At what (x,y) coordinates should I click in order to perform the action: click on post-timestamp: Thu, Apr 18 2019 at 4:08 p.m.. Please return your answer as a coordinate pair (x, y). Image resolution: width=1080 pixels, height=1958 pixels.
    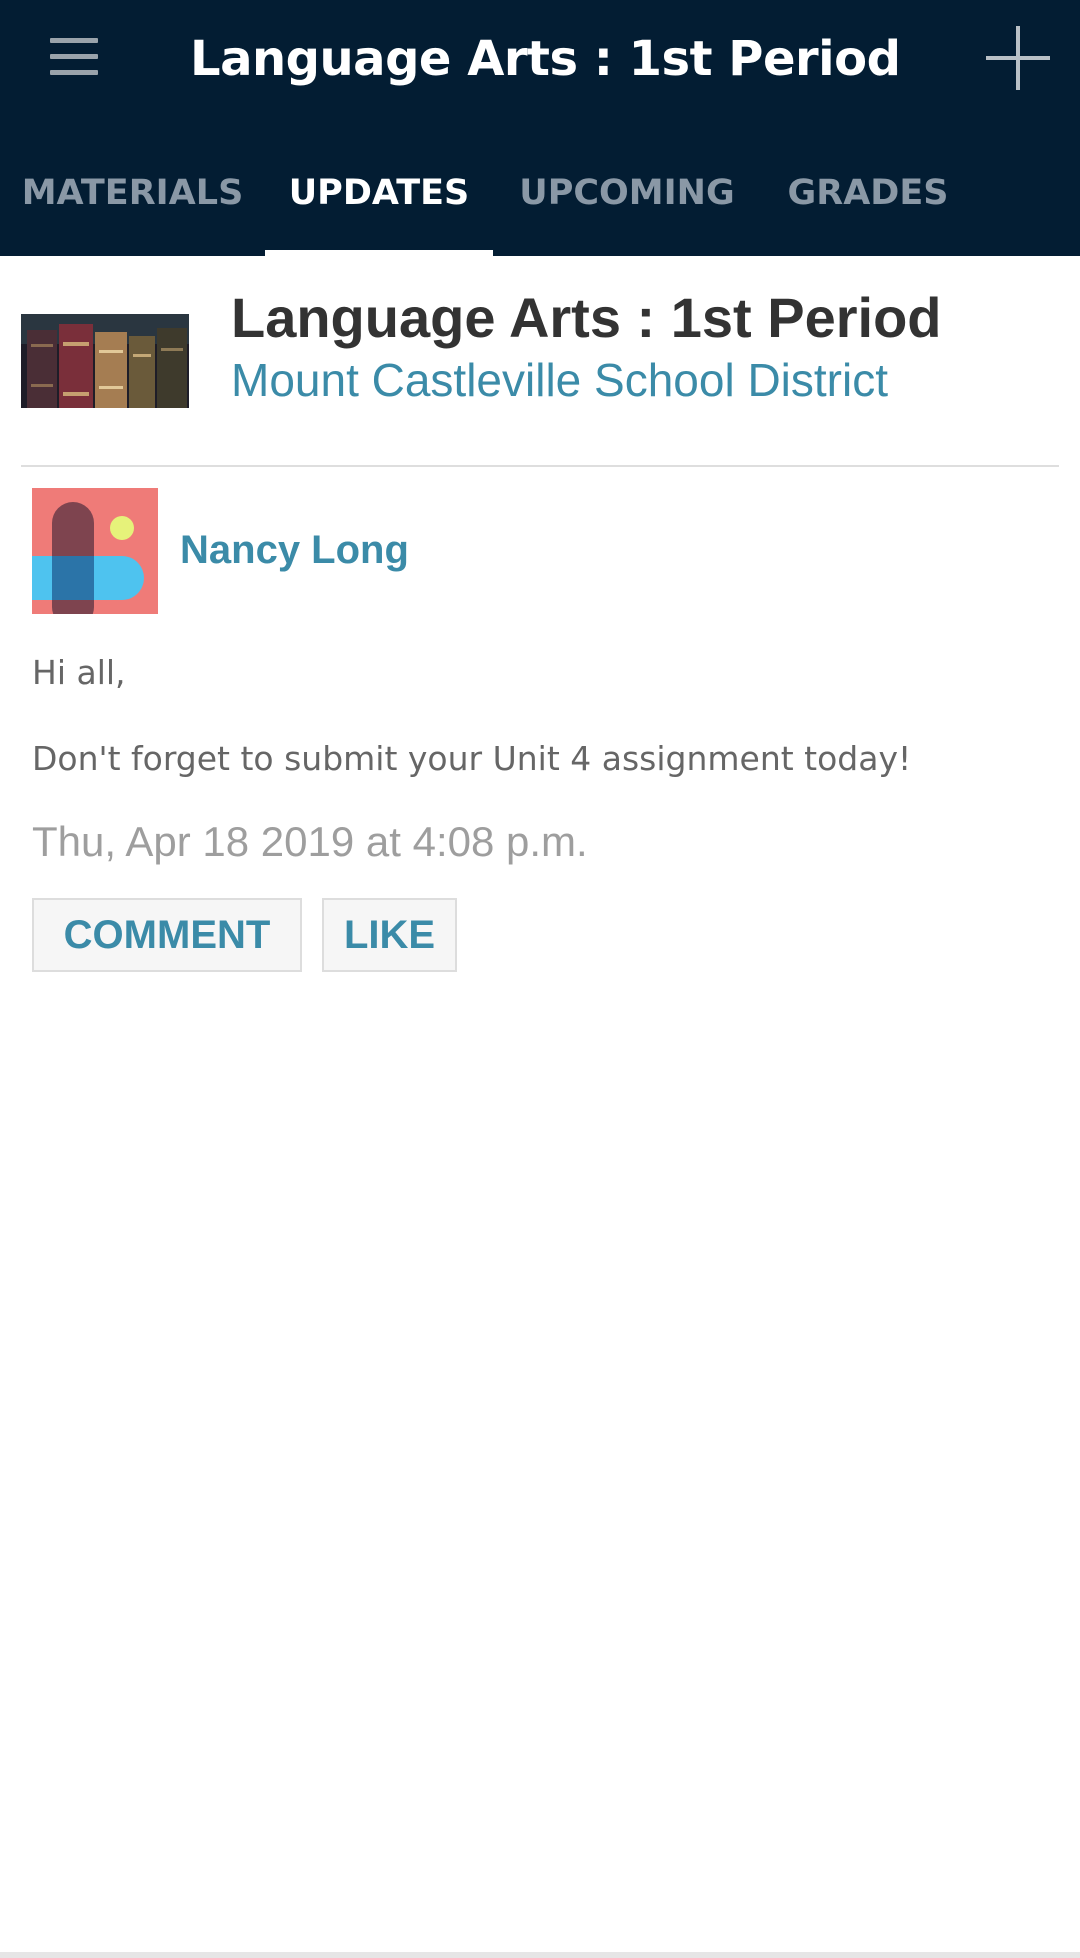
    Looking at the image, I should click on (310, 841).